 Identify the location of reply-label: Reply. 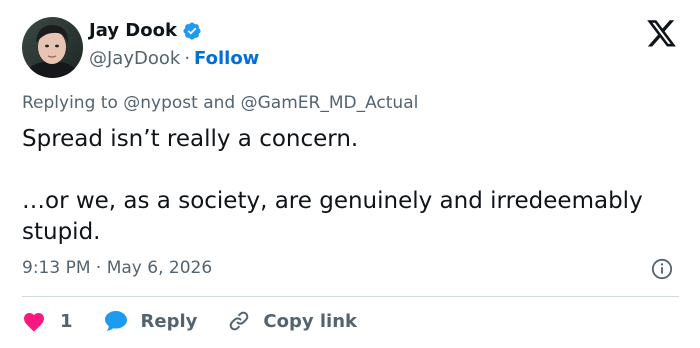
(169, 321).